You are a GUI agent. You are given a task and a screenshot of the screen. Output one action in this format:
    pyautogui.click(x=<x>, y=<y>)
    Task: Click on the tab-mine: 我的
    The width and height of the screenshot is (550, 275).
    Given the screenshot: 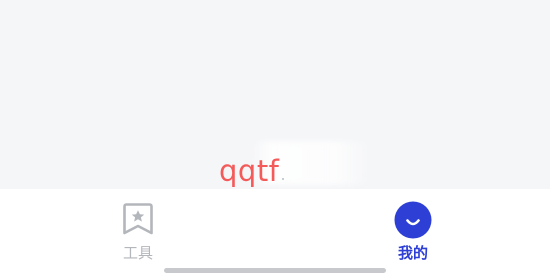 What is the action you would take?
    pyautogui.click(x=413, y=232)
    